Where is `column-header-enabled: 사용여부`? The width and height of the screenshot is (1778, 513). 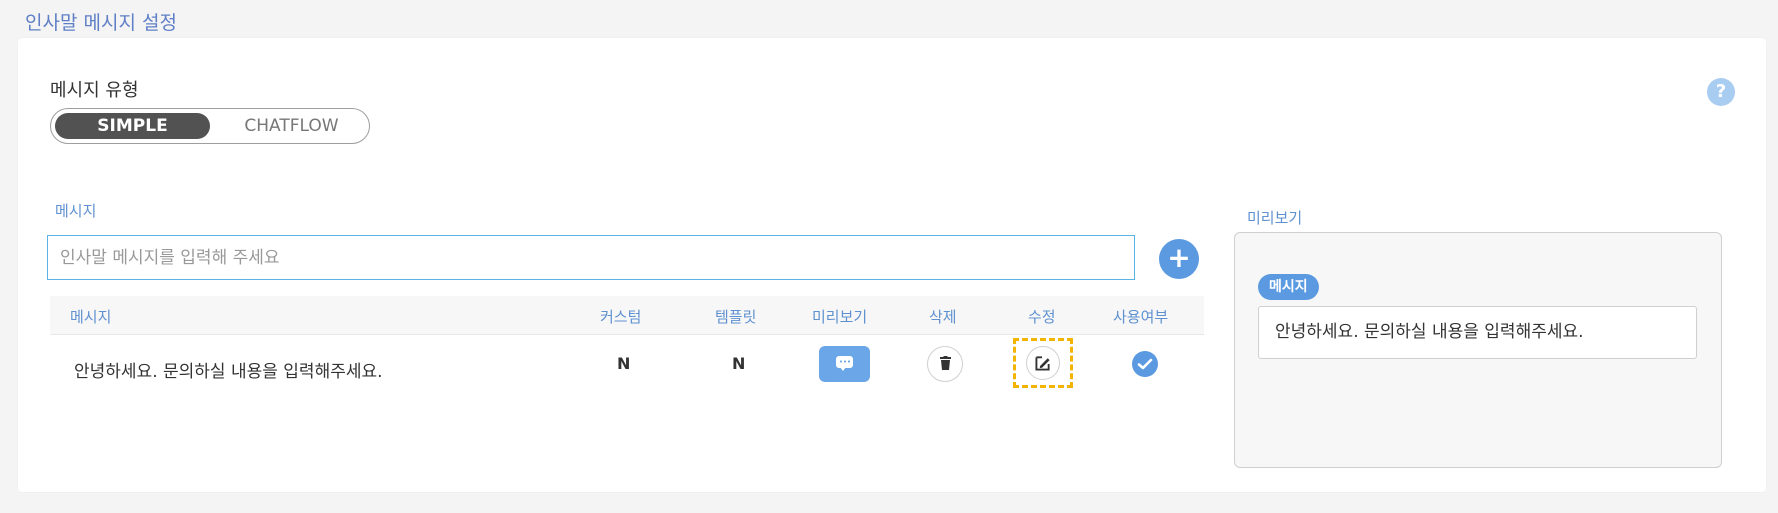 column-header-enabled: 사용여부 is located at coordinates (1141, 317).